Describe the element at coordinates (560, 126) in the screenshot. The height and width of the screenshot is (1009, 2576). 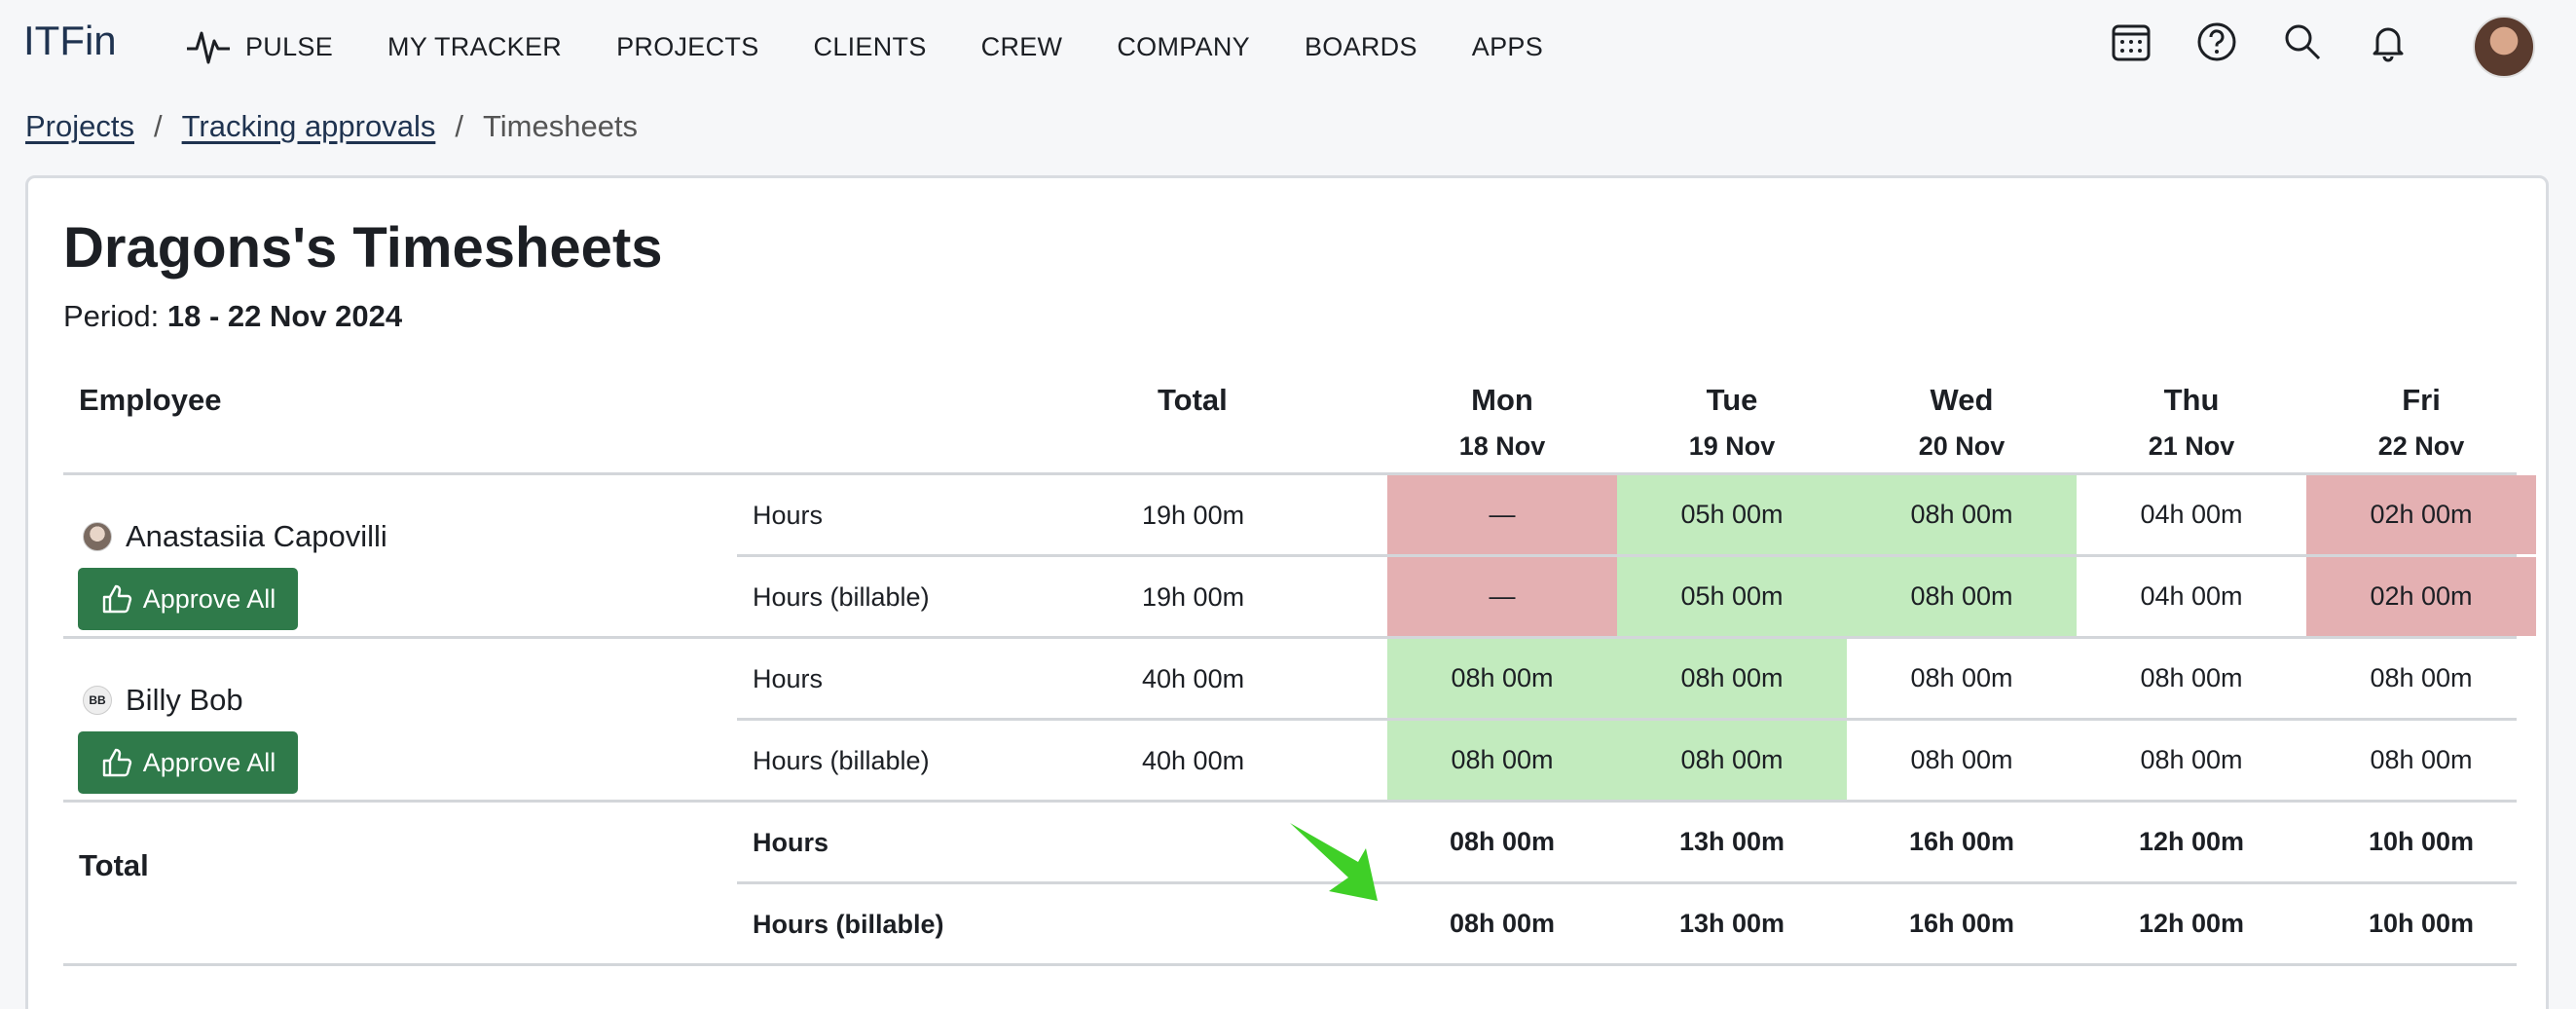
I see `breadcrumb-current: Timesheets` at that location.